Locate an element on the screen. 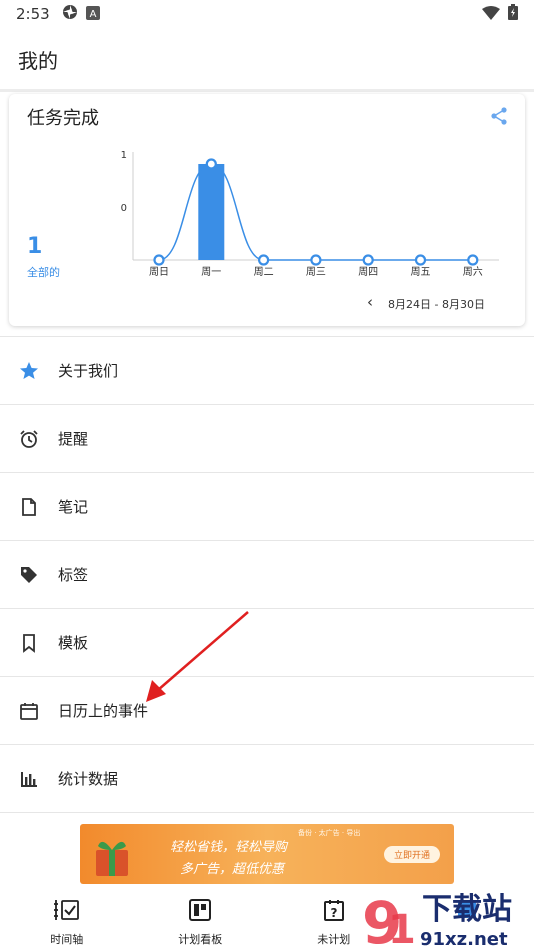 The height and width of the screenshot is (950, 534). gift-icon is located at coordinates (112, 856).